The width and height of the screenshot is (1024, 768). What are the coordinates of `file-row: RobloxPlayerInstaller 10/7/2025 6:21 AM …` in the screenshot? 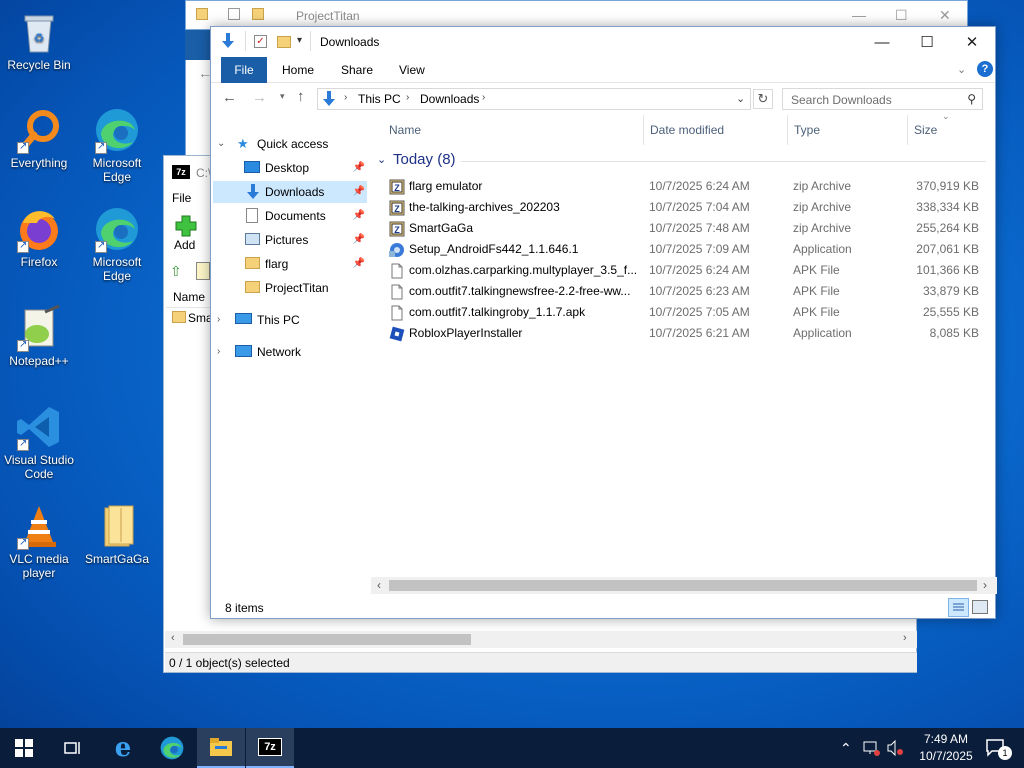 It's located at (687, 333).